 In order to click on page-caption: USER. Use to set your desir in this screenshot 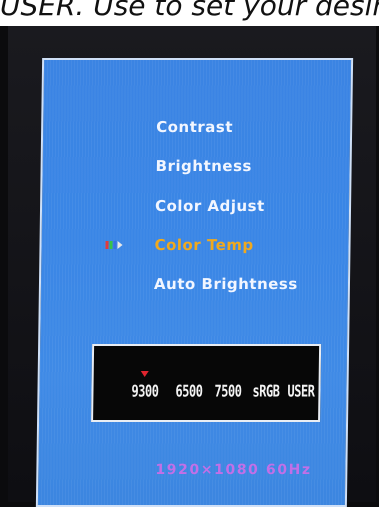, I will do `click(189, 13)`.